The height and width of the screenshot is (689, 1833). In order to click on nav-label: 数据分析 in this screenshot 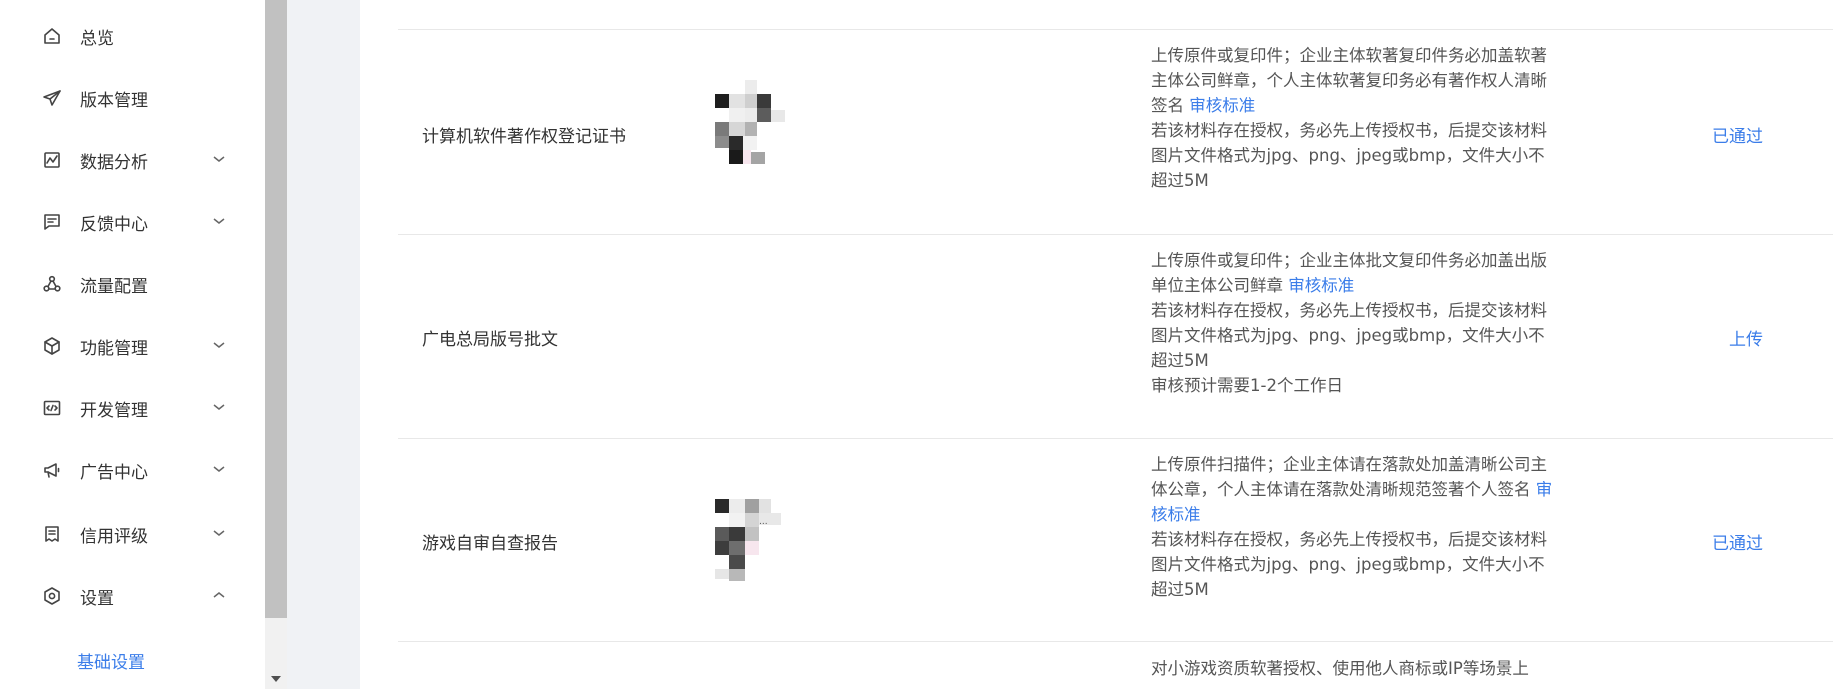, I will do `click(114, 162)`.